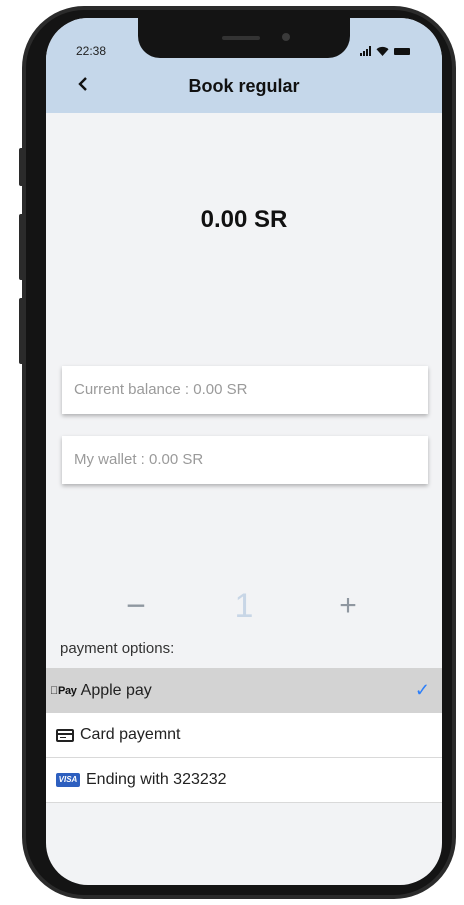 The width and height of the screenshot is (464, 905). Describe the element at coordinates (244, 690) in the screenshot. I see `payment-option-apple-pay: Pay Apple pay ✓` at that location.